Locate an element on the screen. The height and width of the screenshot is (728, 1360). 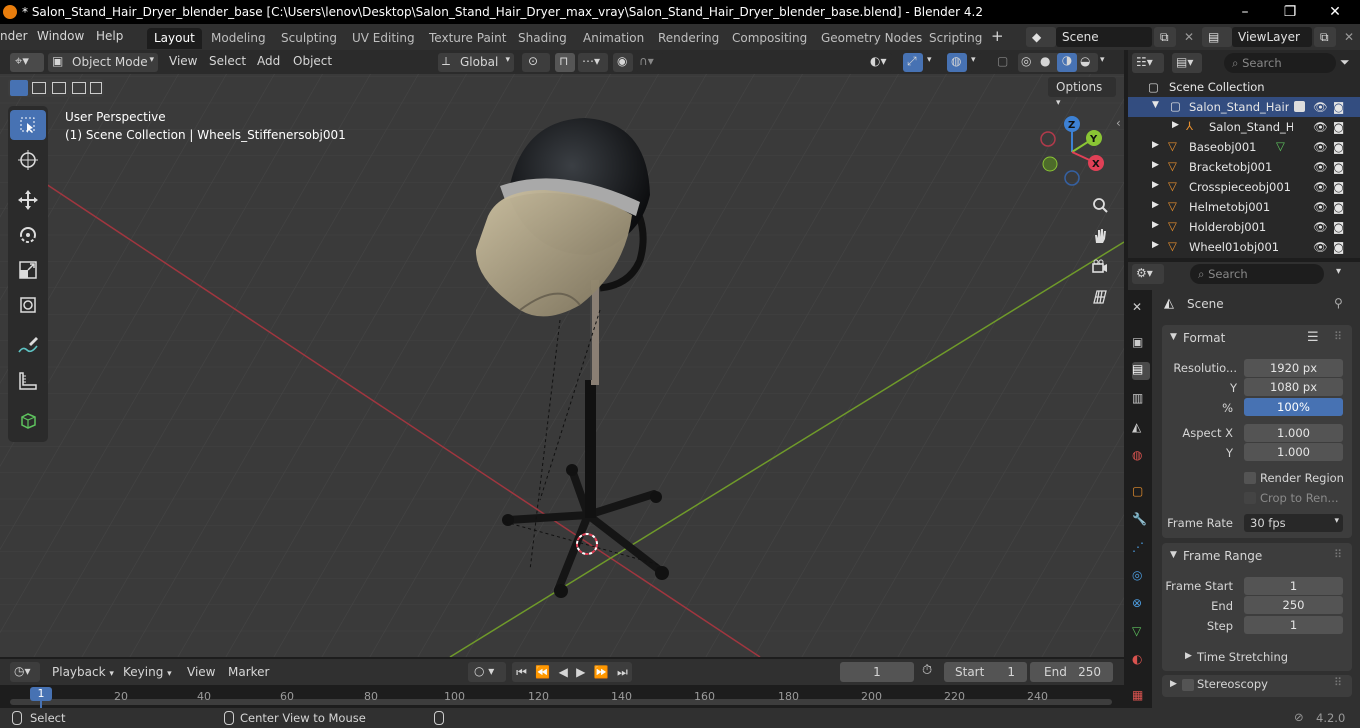
menu-playback: Playback ▾ is located at coordinates (83, 672).